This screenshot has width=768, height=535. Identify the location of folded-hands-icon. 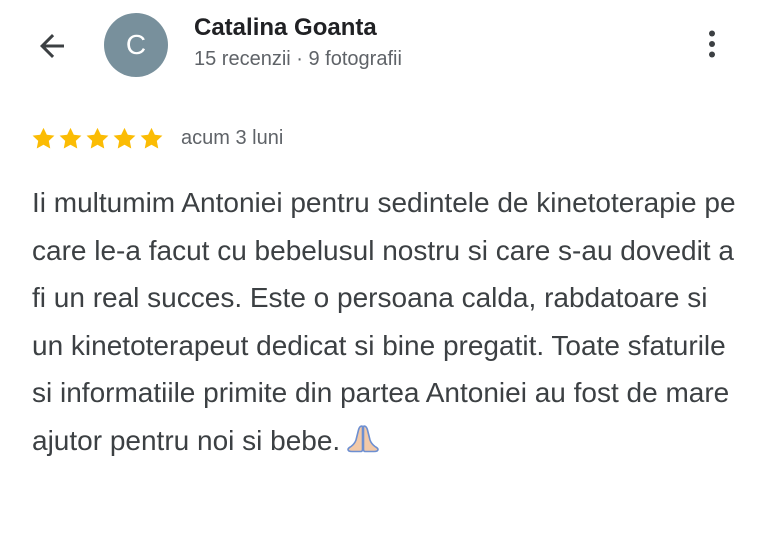
(363, 445).